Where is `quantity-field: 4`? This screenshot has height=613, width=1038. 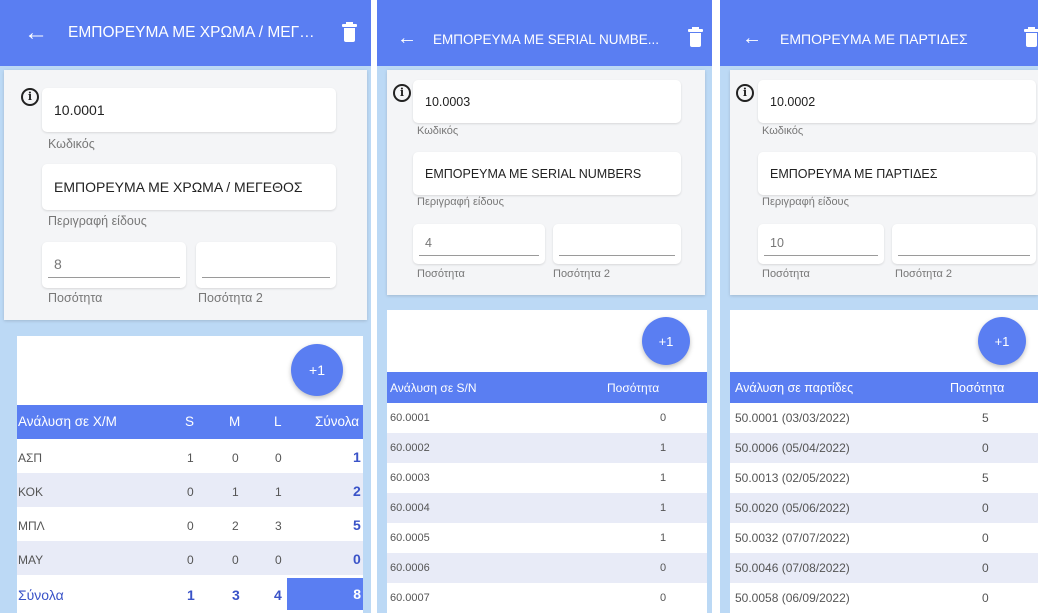
quantity-field: 4 is located at coordinates (479, 244).